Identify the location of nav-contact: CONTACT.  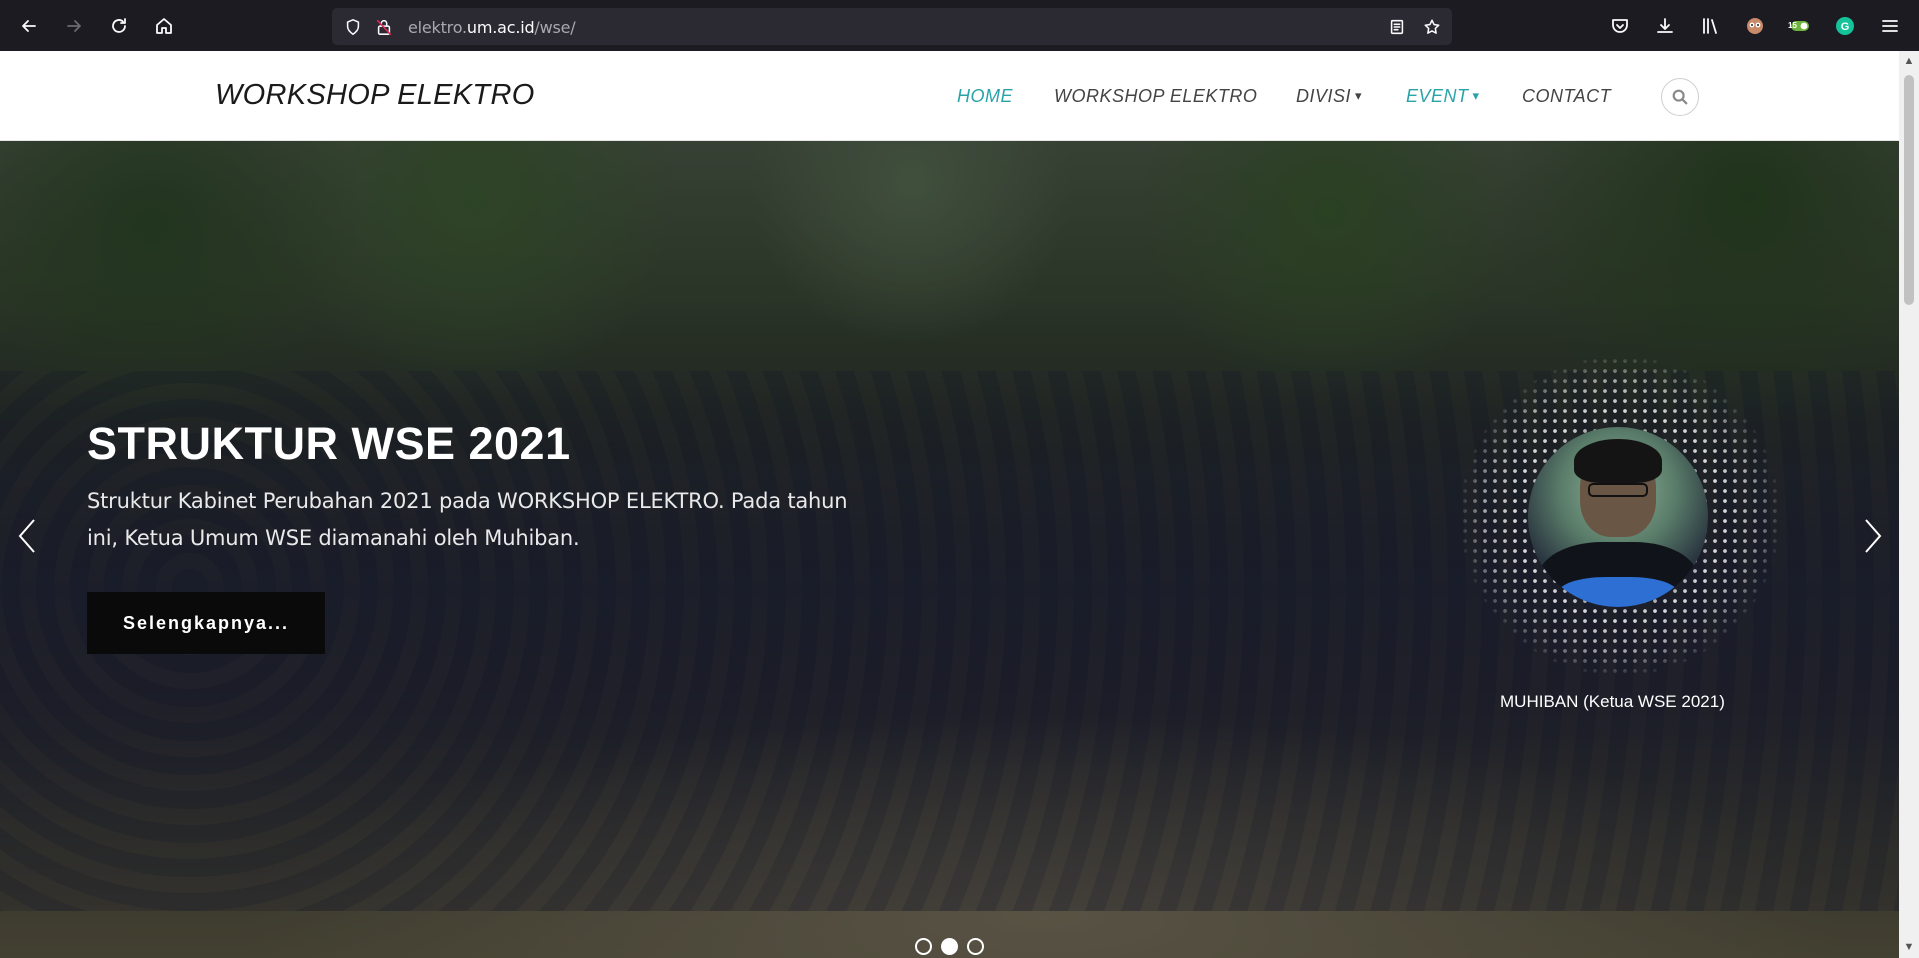
(1566, 96).